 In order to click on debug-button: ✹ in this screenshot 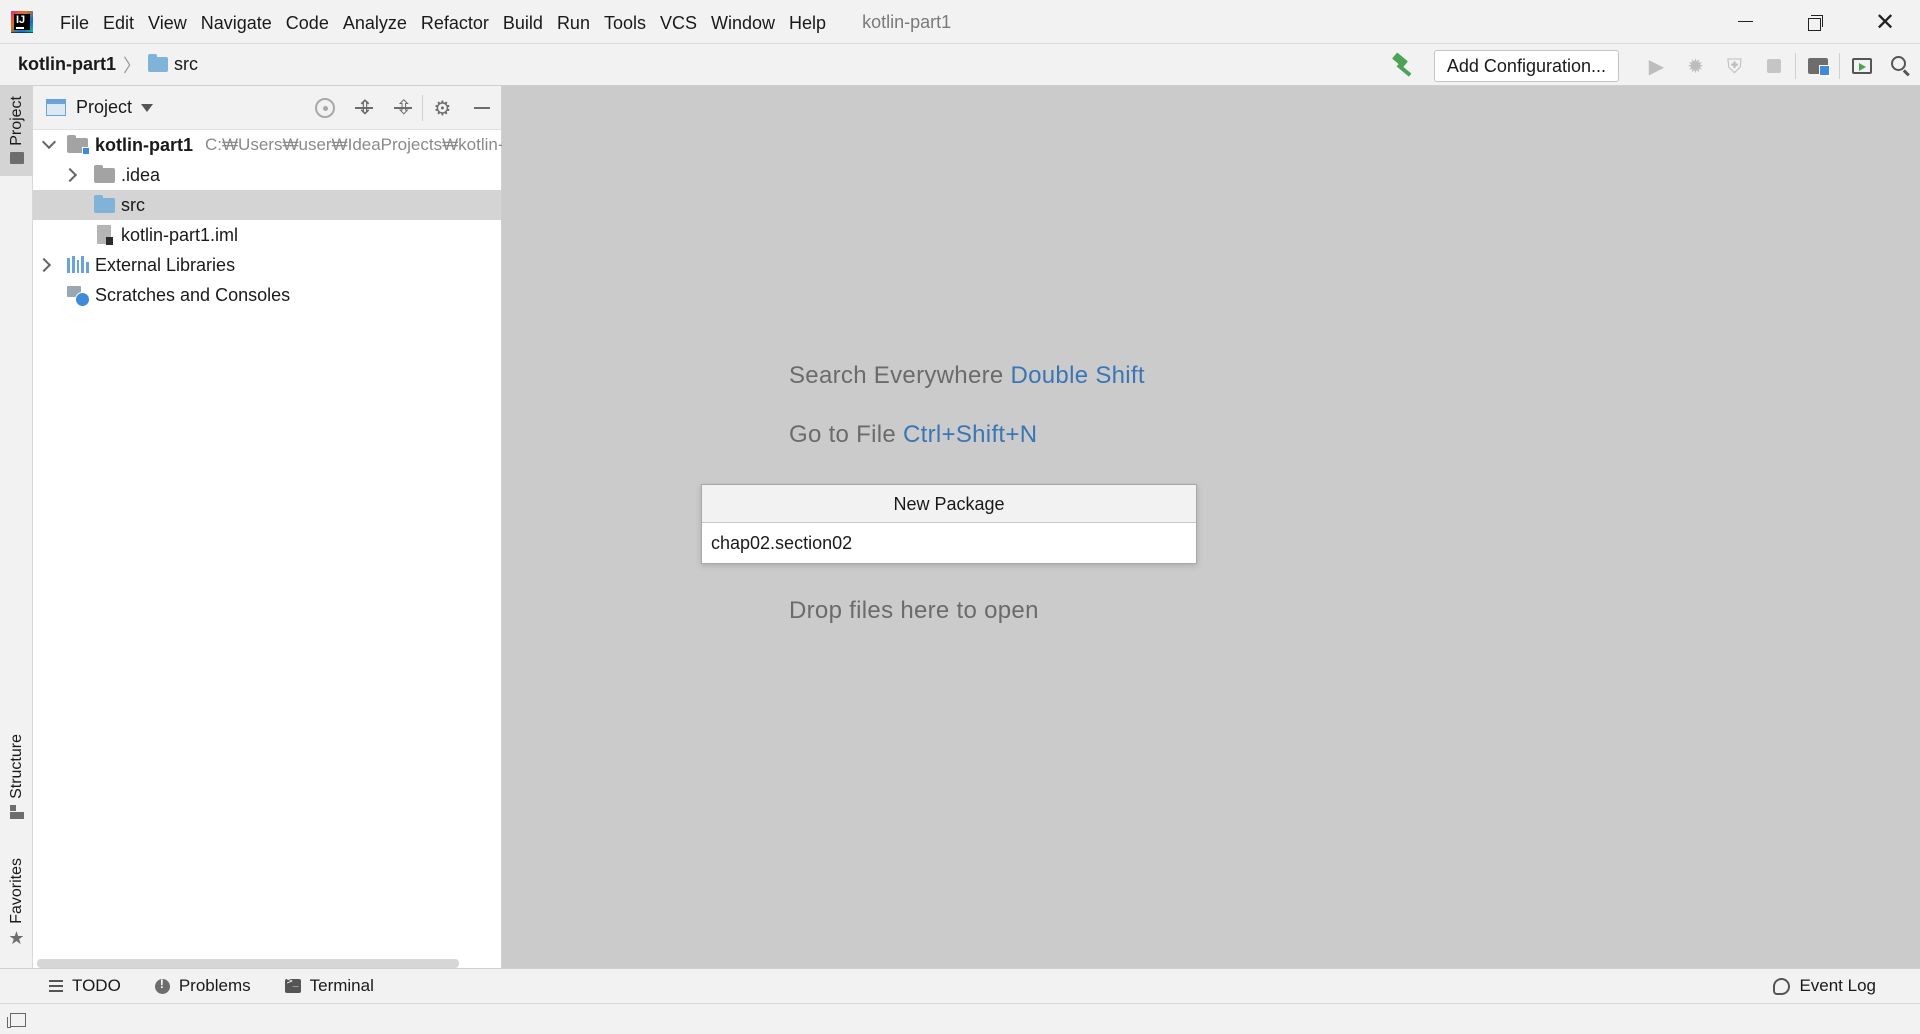, I will do `click(1695, 65)`.